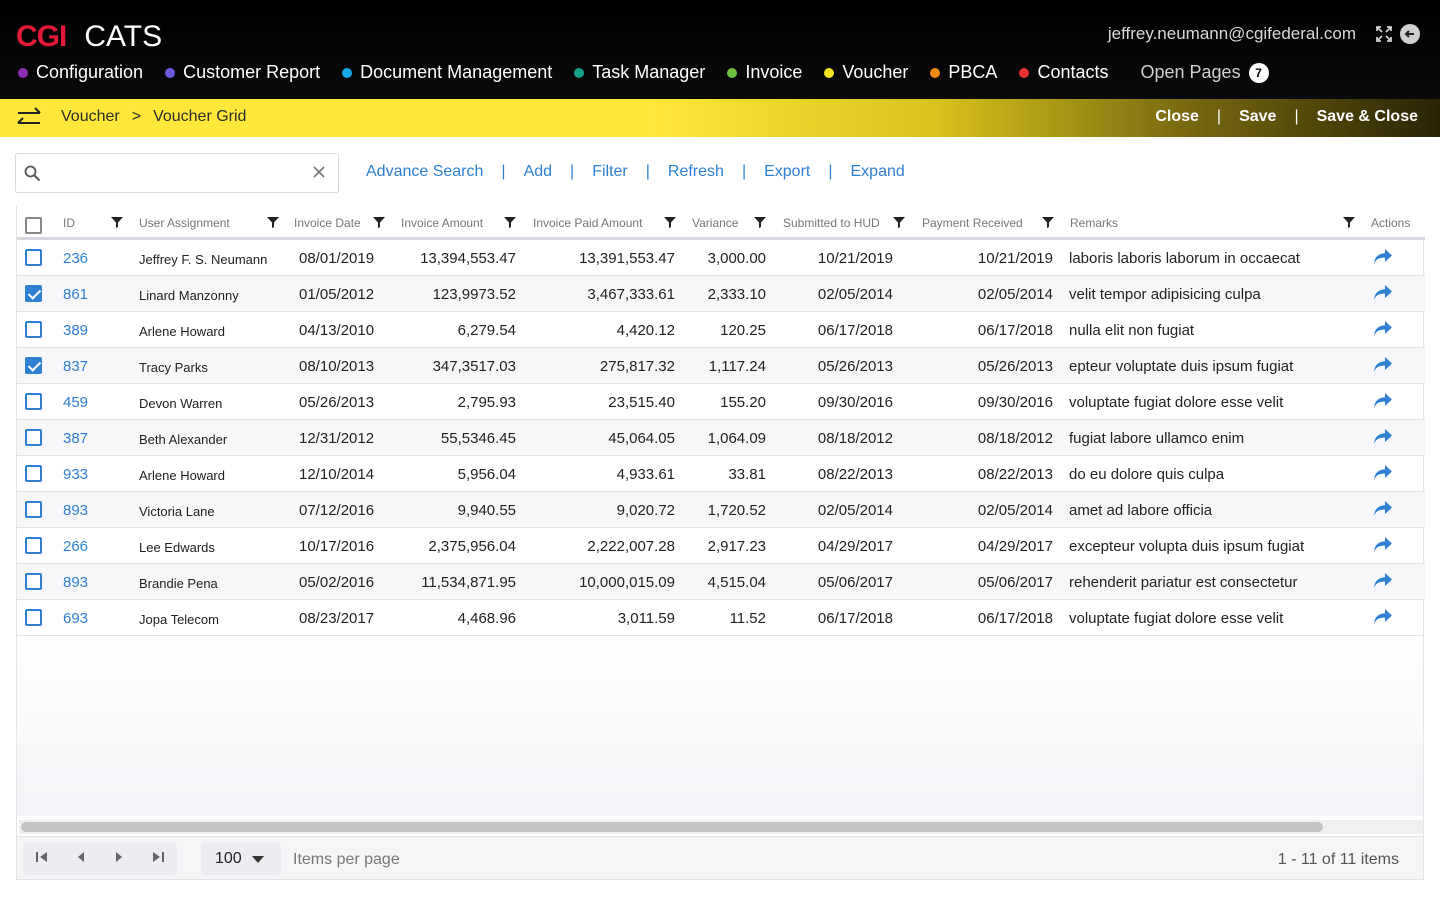 The width and height of the screenshot is (1440, 900). What do you see at coordinates (1177, 117) in the screenshot?
I see `close-button: Close` at bounding box center [1177, 117].